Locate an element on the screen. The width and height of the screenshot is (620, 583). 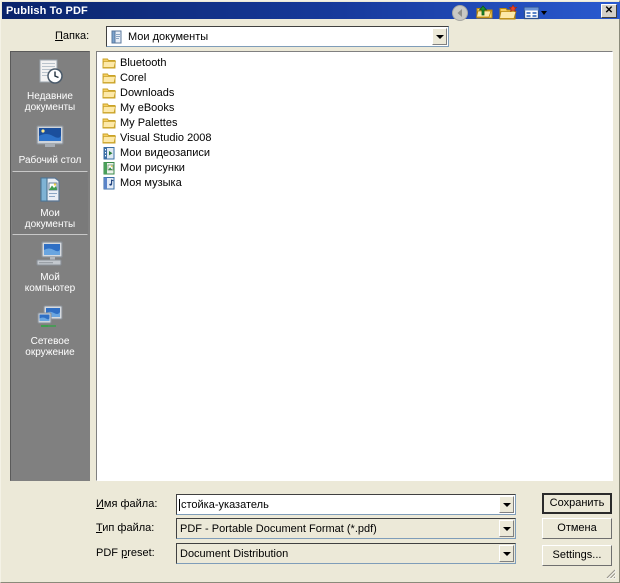
file-list-item-name: Visual Studio 2008 is located at coordinates (166, 137).